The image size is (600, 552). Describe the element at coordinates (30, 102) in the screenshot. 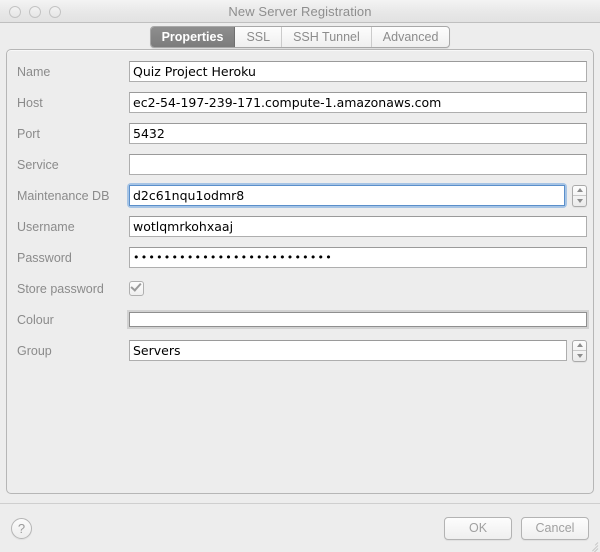

I see `label-host: Host` at that location.